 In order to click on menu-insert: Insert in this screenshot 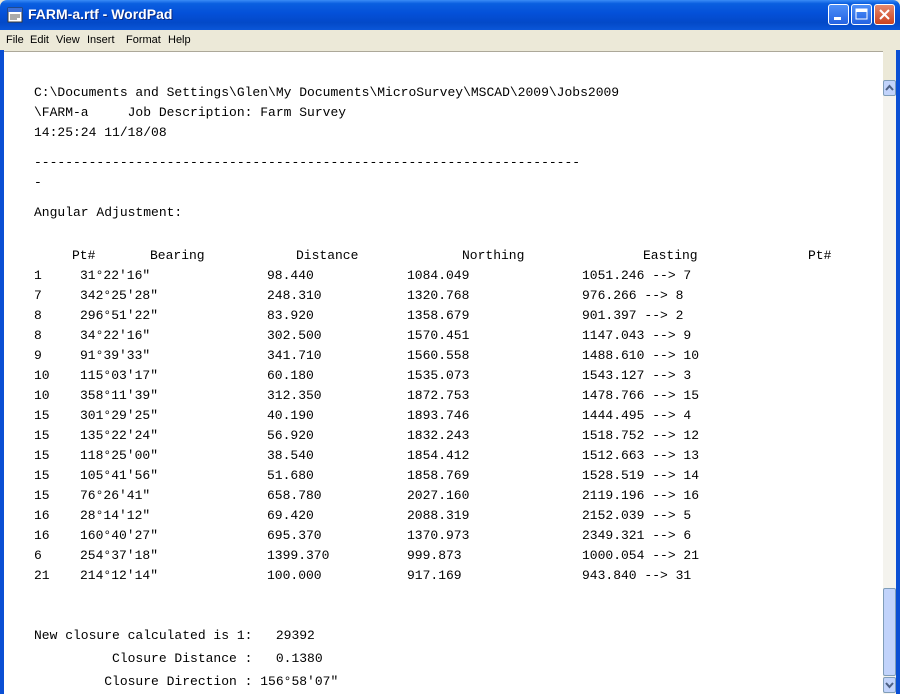, I will do `click(101, 40)`.